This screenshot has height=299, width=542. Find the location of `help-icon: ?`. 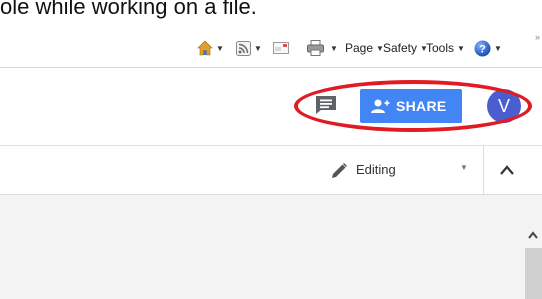

help-icon: ? is located at coordinates (482, 48).